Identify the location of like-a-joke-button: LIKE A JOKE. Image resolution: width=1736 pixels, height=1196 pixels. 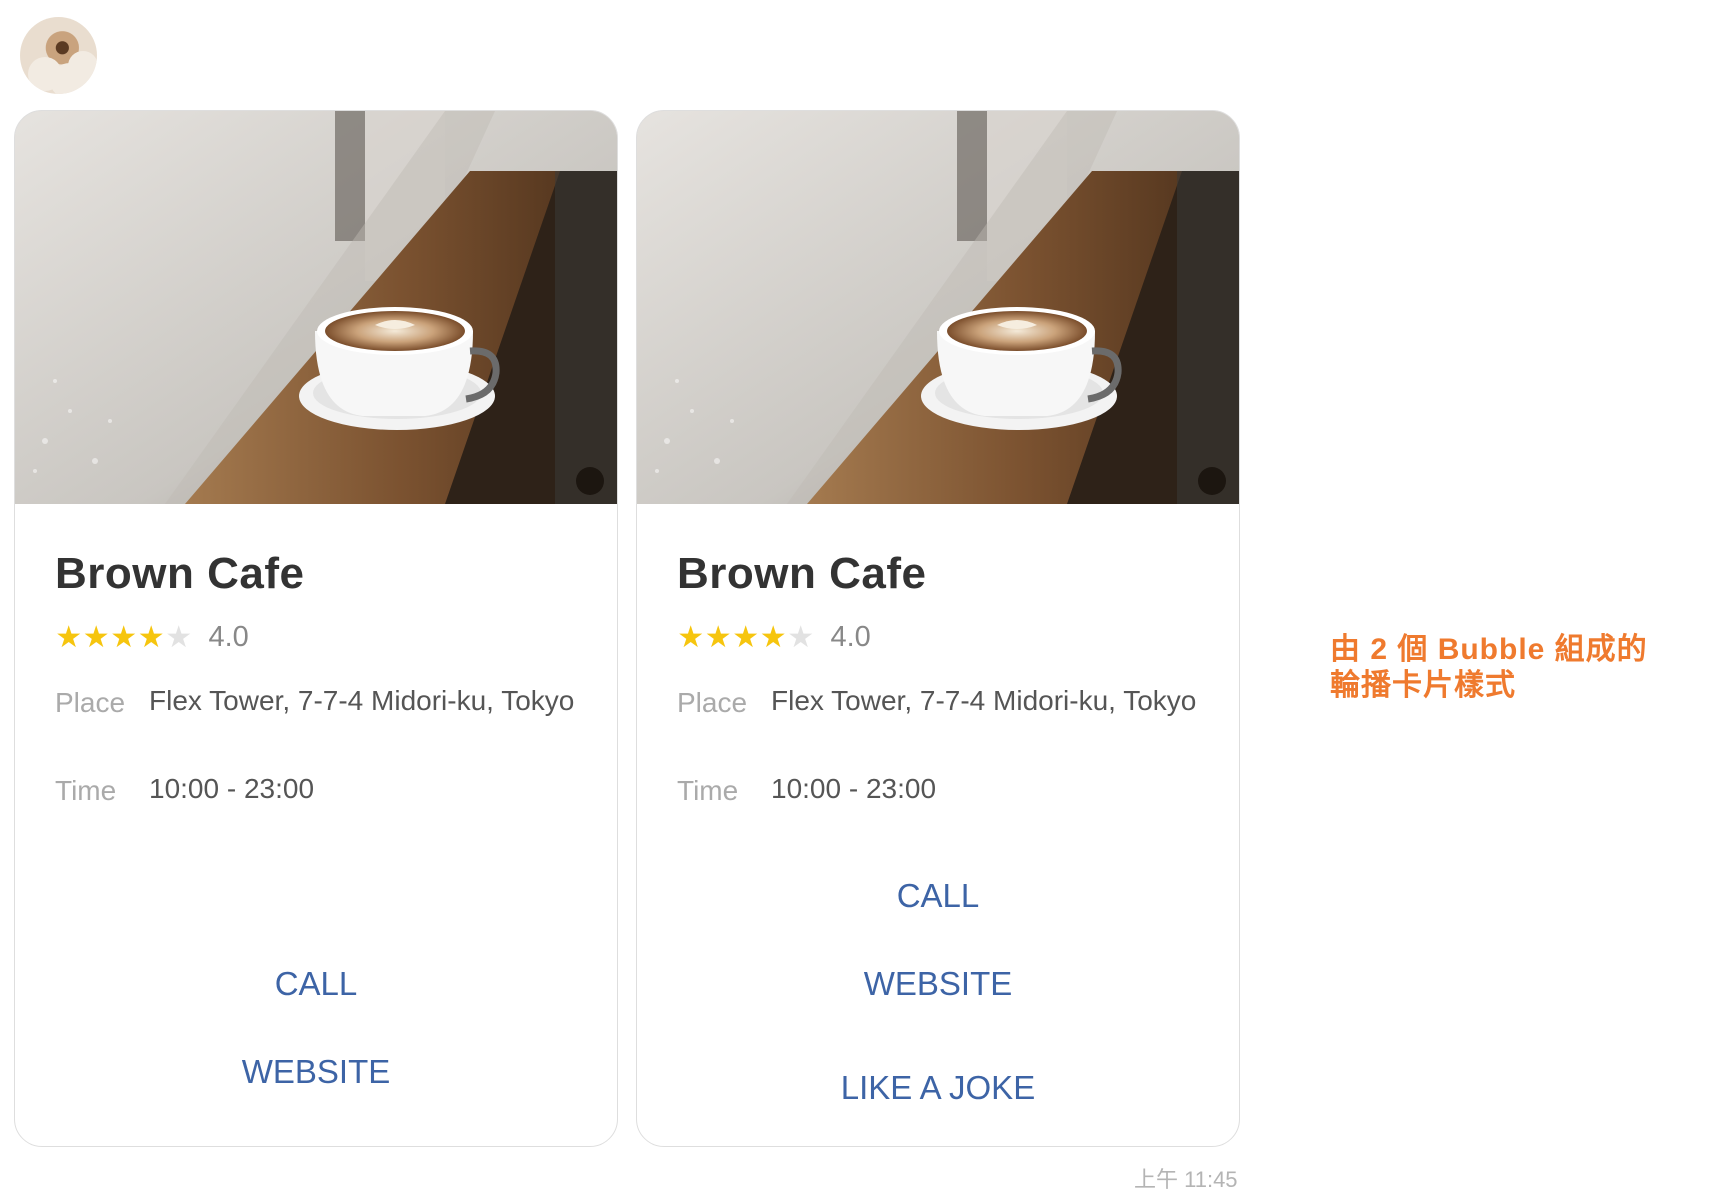
(938, 1088).